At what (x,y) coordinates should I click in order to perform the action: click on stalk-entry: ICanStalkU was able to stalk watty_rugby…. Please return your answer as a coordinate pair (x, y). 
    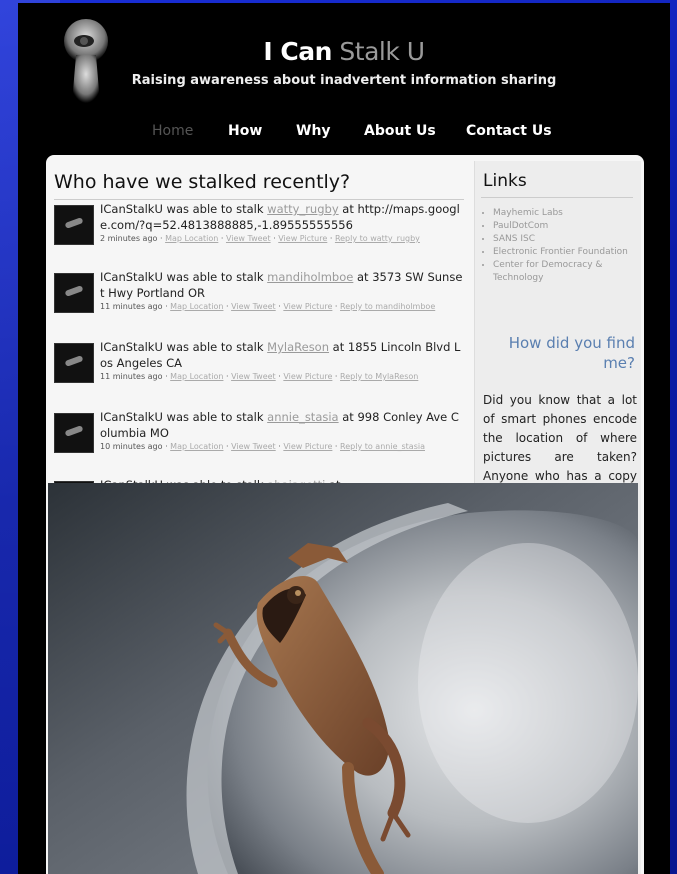
    Looking at the image, I should click on (259, 231).